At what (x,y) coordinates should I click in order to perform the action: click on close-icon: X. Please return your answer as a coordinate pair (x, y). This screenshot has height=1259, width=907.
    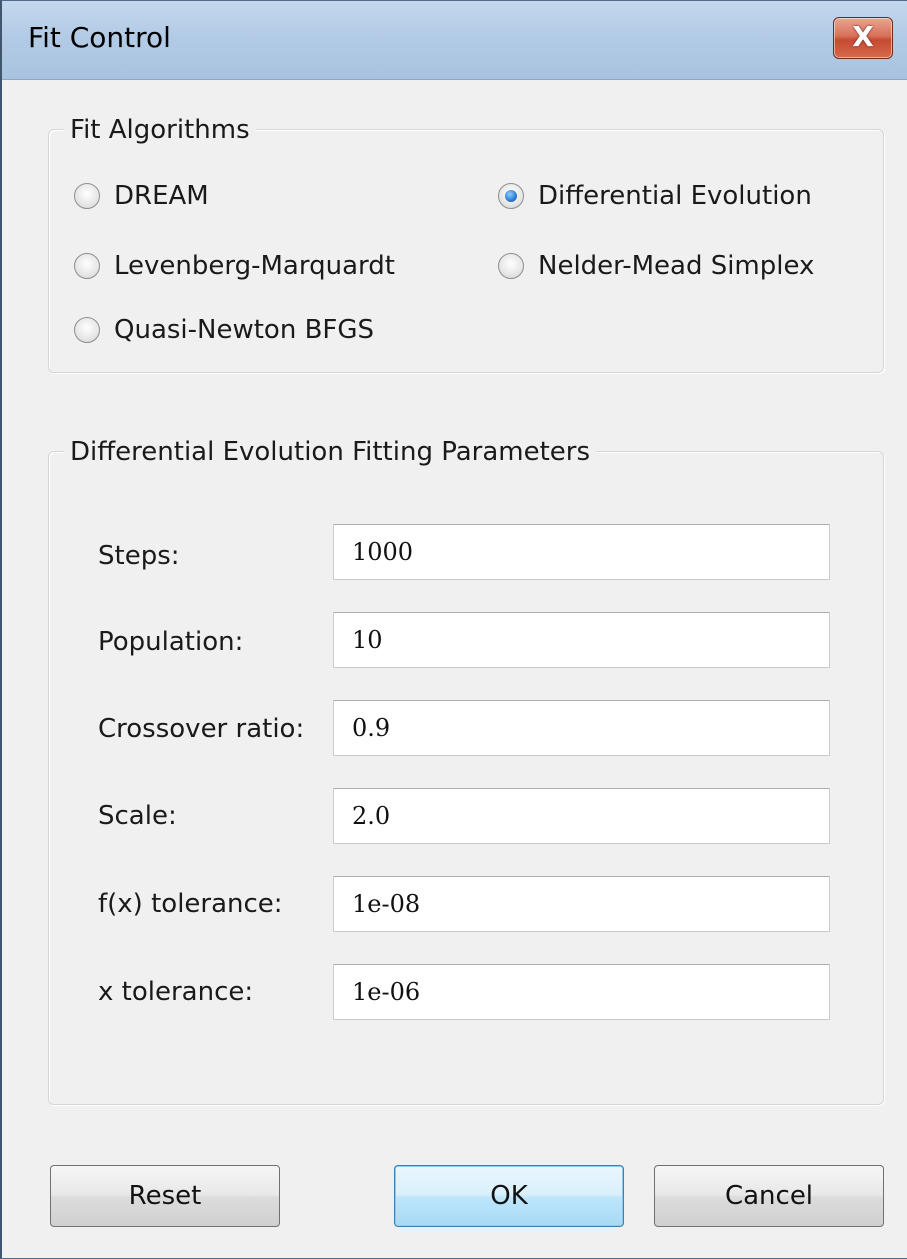
    Looking at the image, I should click on (863, 36).